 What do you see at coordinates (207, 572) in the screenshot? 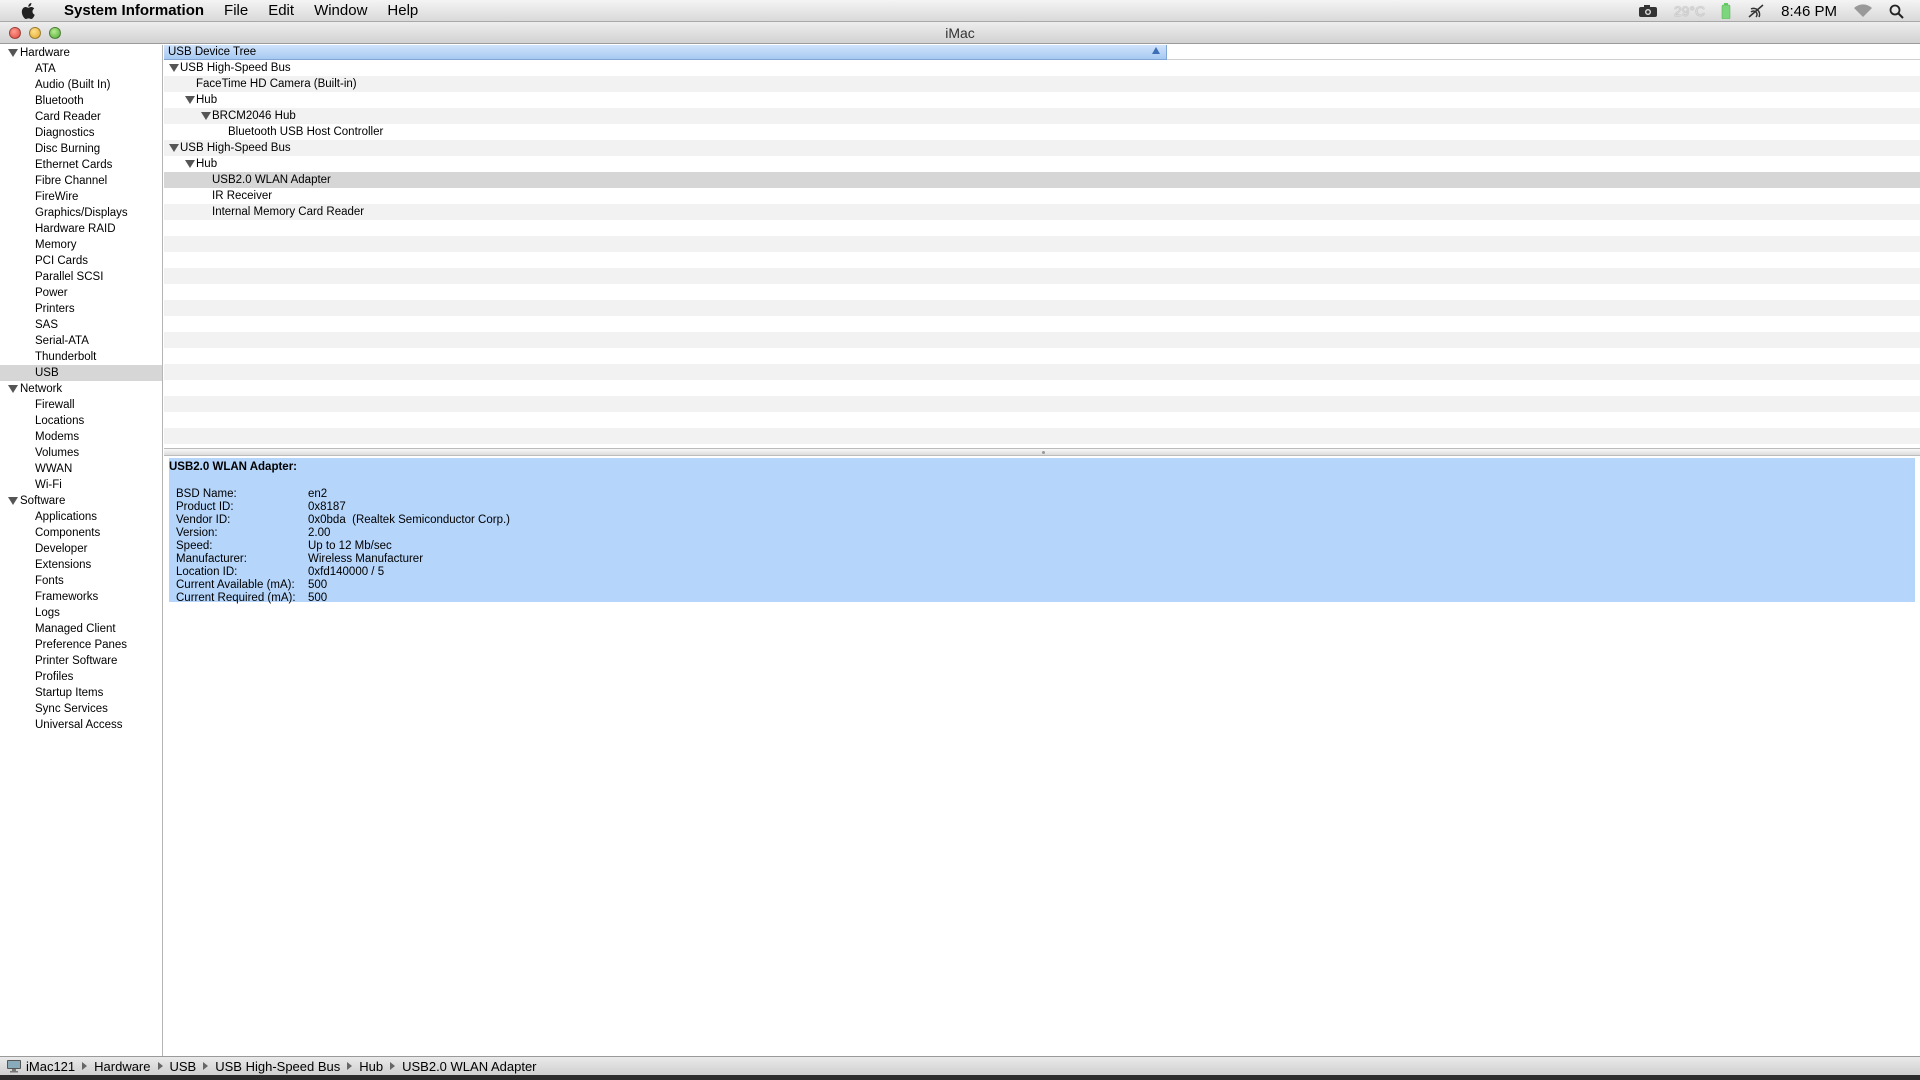
I see `detail-field-label: Location ID:` at bounding box center [207, 572].